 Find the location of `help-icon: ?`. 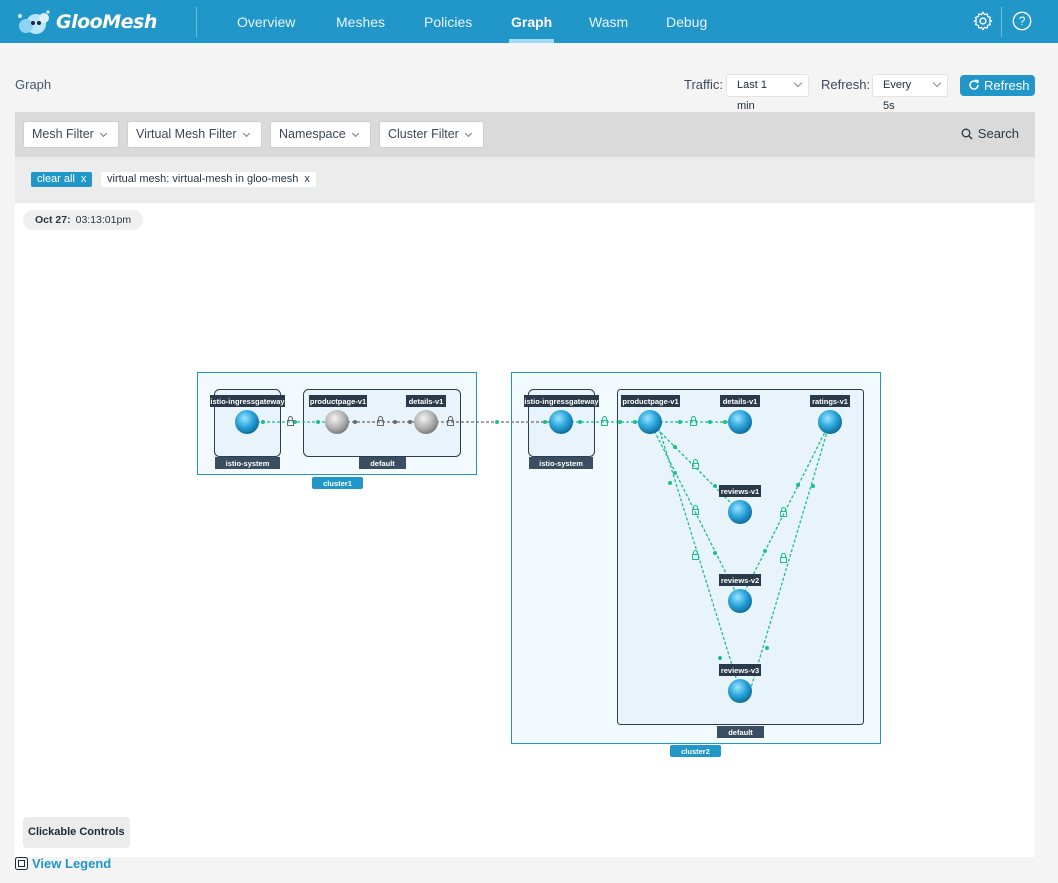

help-icon: ? is located at coordinates (1022, 21).